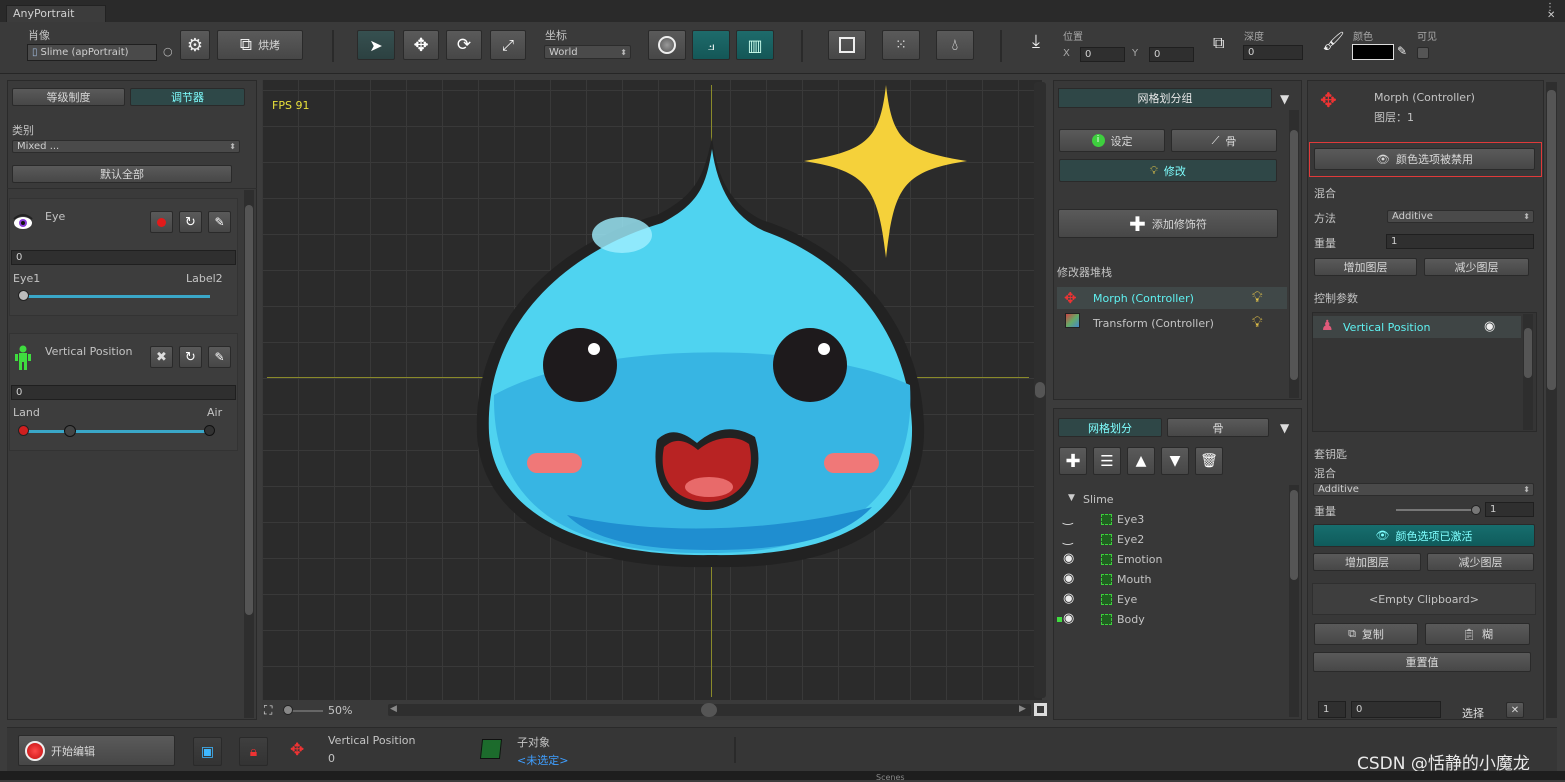 The height and width of the screenshot is (782, 1565). Describe the element at coordinates (249, 410) in the screenshot. I see `left-panel-scroll-thumb` at that location.